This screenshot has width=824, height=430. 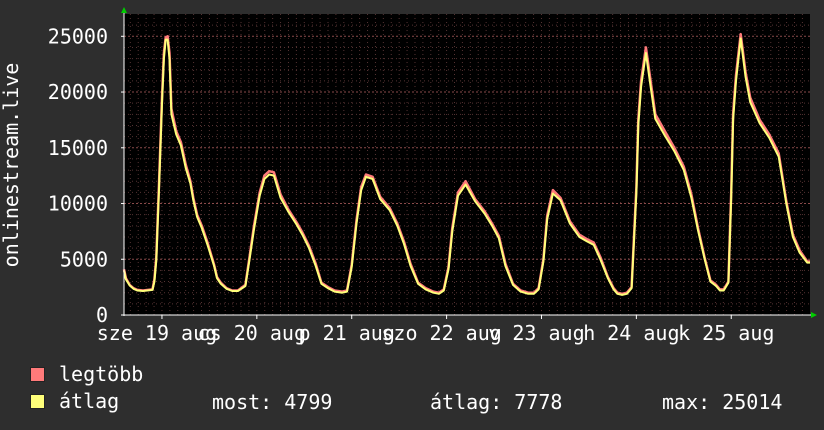 I want to click on x-tick-label: szo 22 aug, so click(x=441, y=333).